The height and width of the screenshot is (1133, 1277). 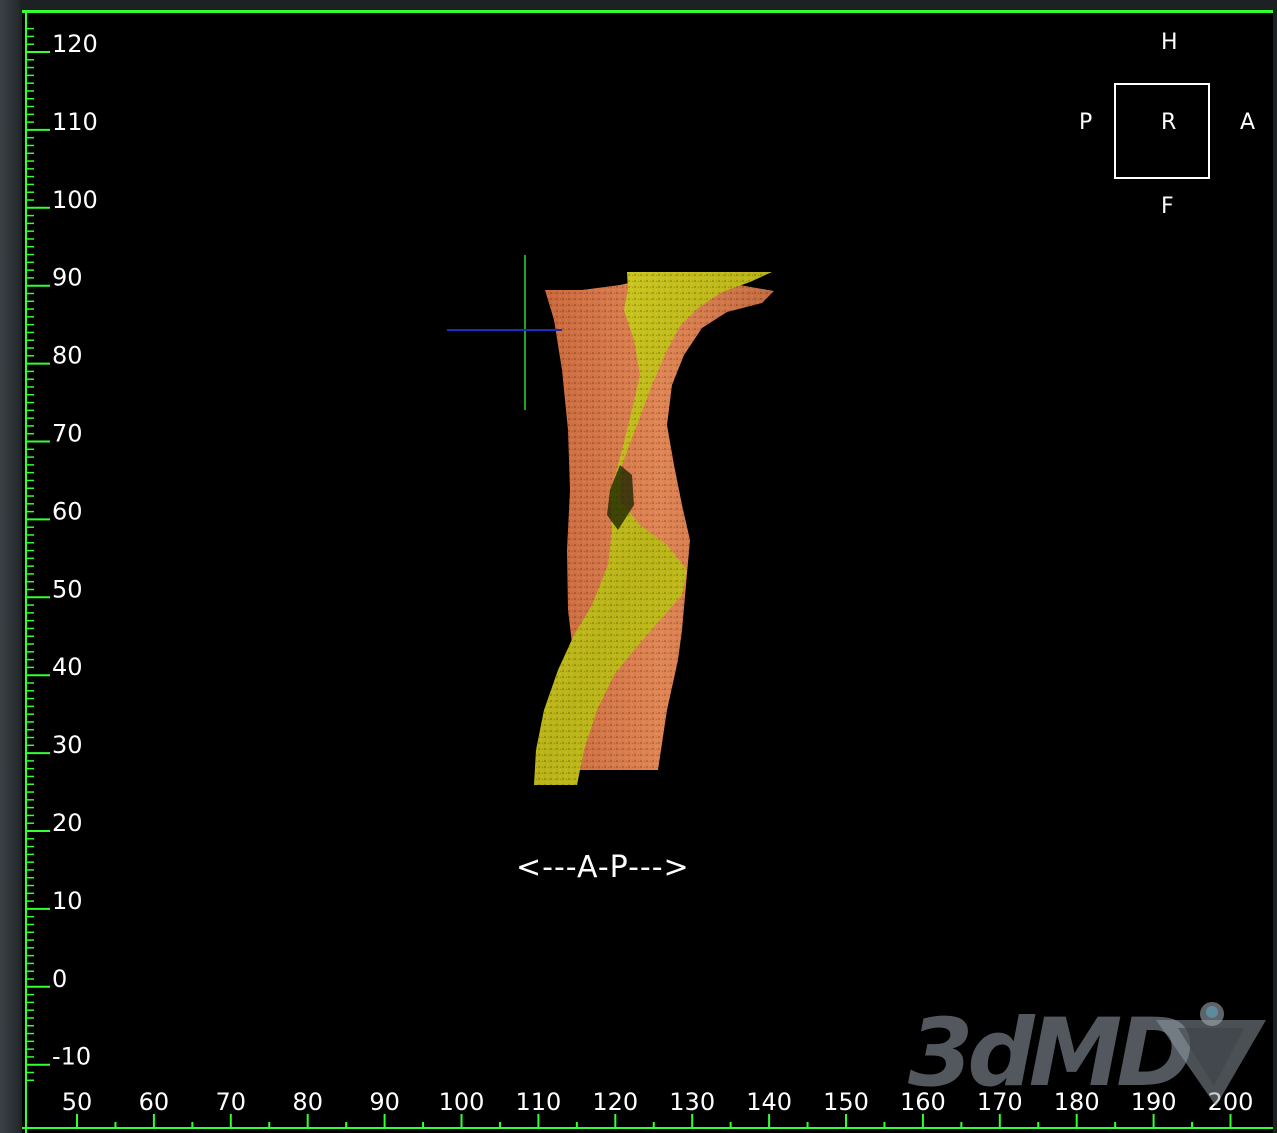 I want to click on orientation-top-label: H, so click(x=1169, y=42).